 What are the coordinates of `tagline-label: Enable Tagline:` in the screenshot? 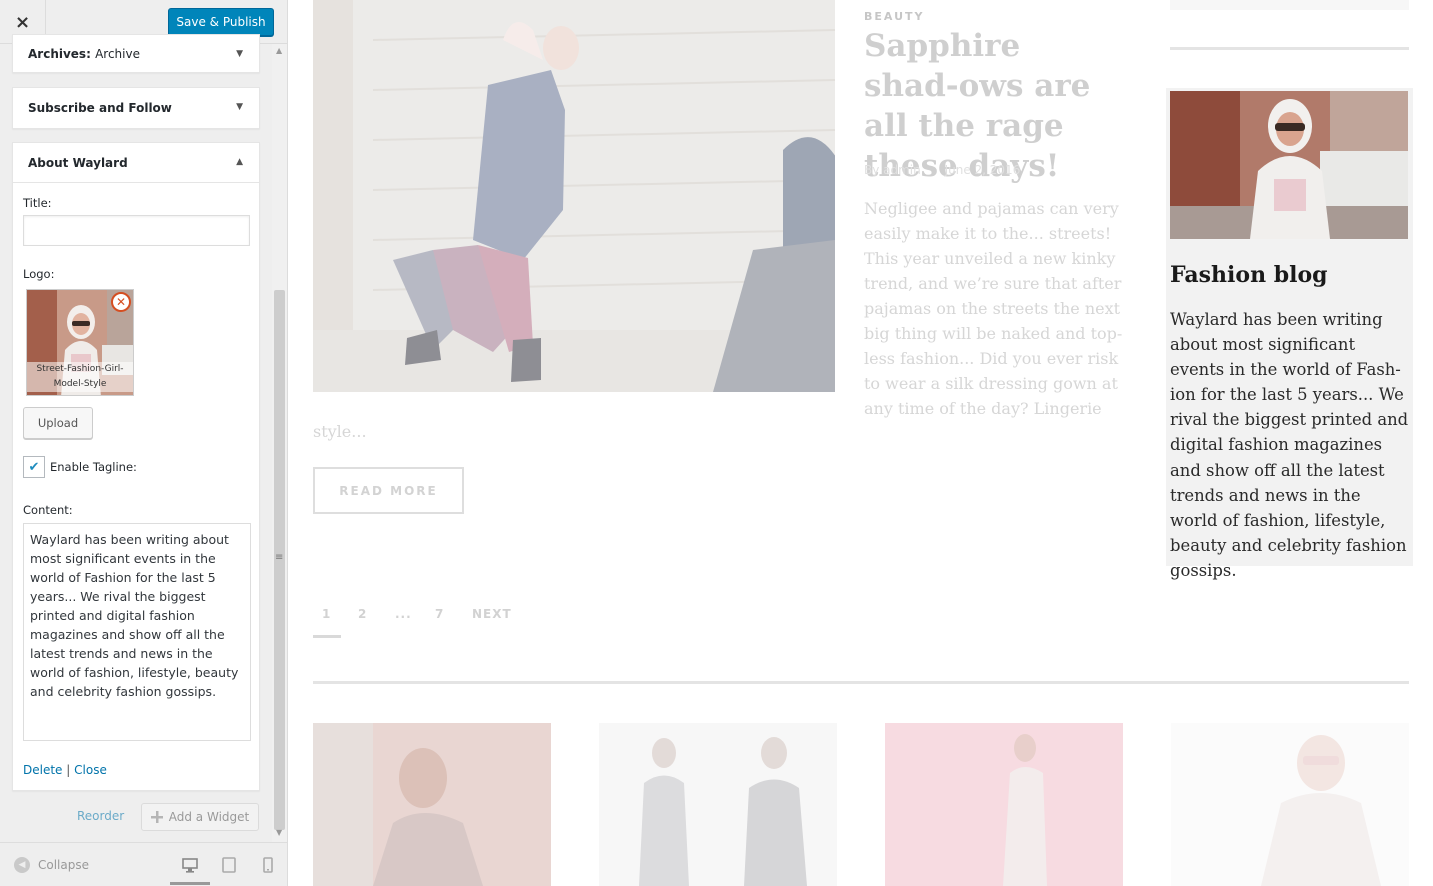 It's located at (93, 467).